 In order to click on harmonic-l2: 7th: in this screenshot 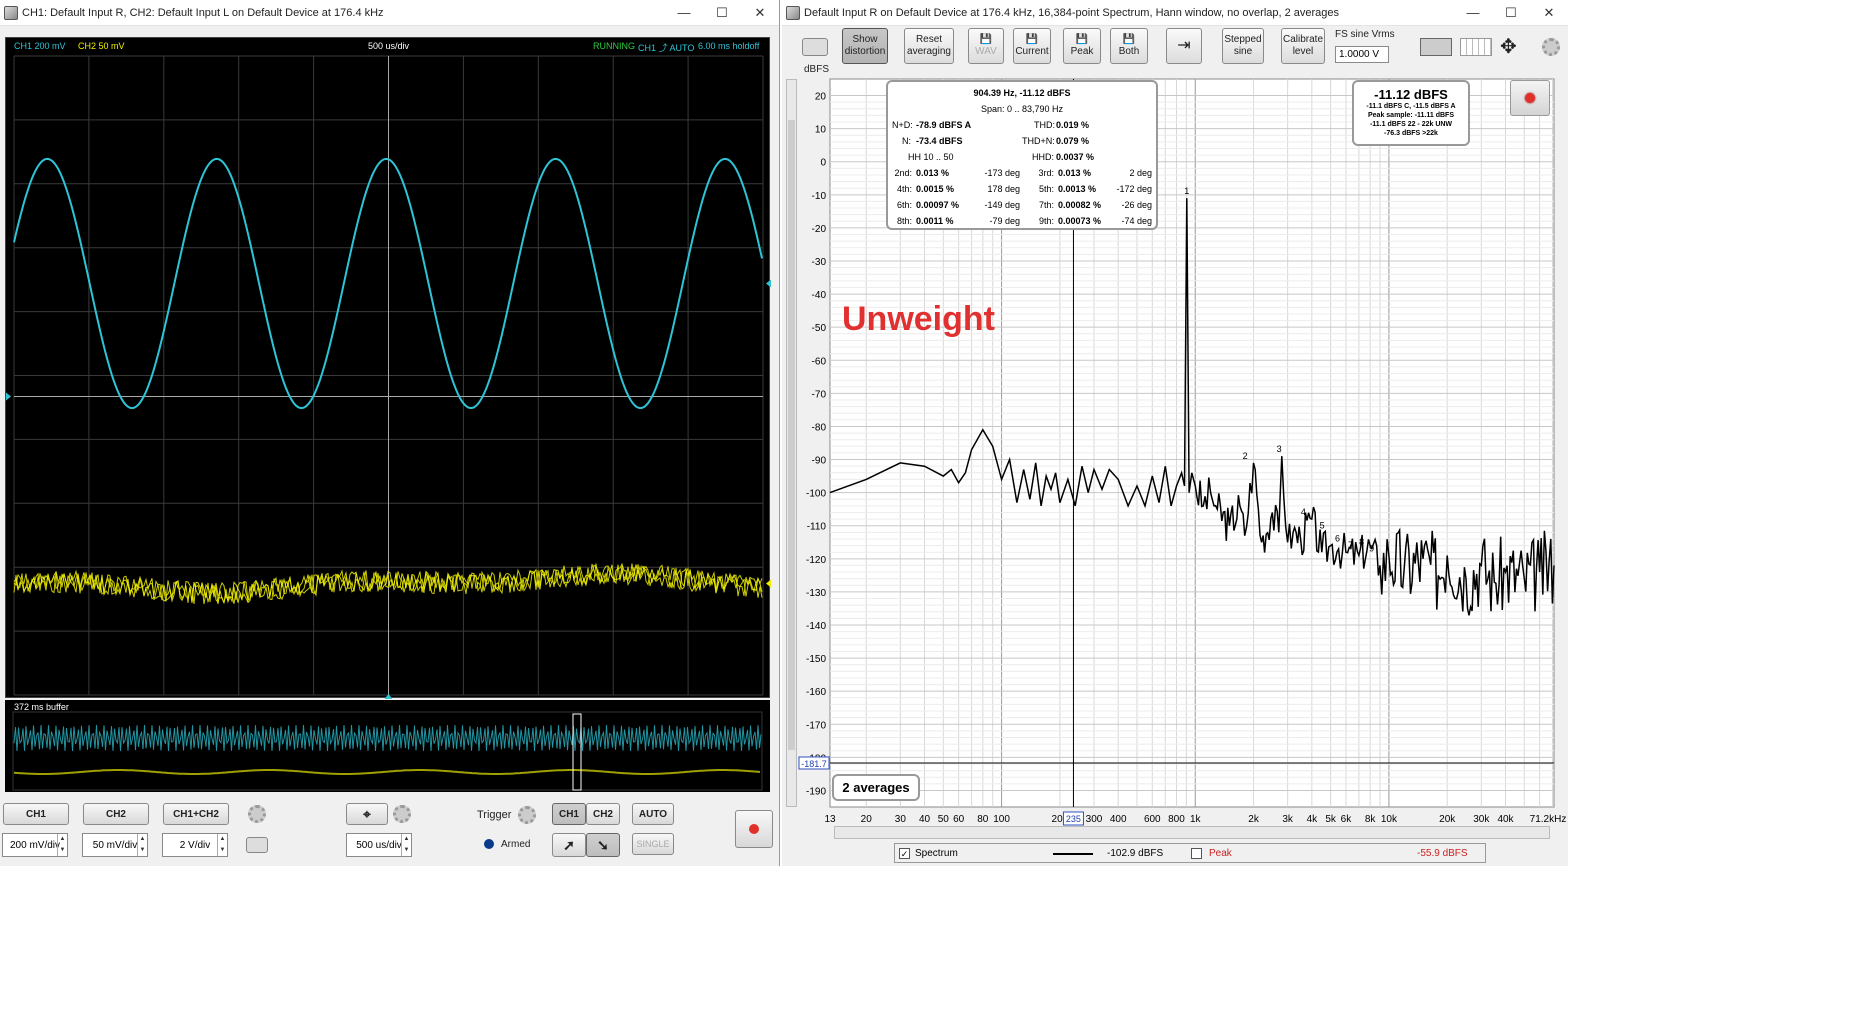, I will do `click(1046, 205)`.